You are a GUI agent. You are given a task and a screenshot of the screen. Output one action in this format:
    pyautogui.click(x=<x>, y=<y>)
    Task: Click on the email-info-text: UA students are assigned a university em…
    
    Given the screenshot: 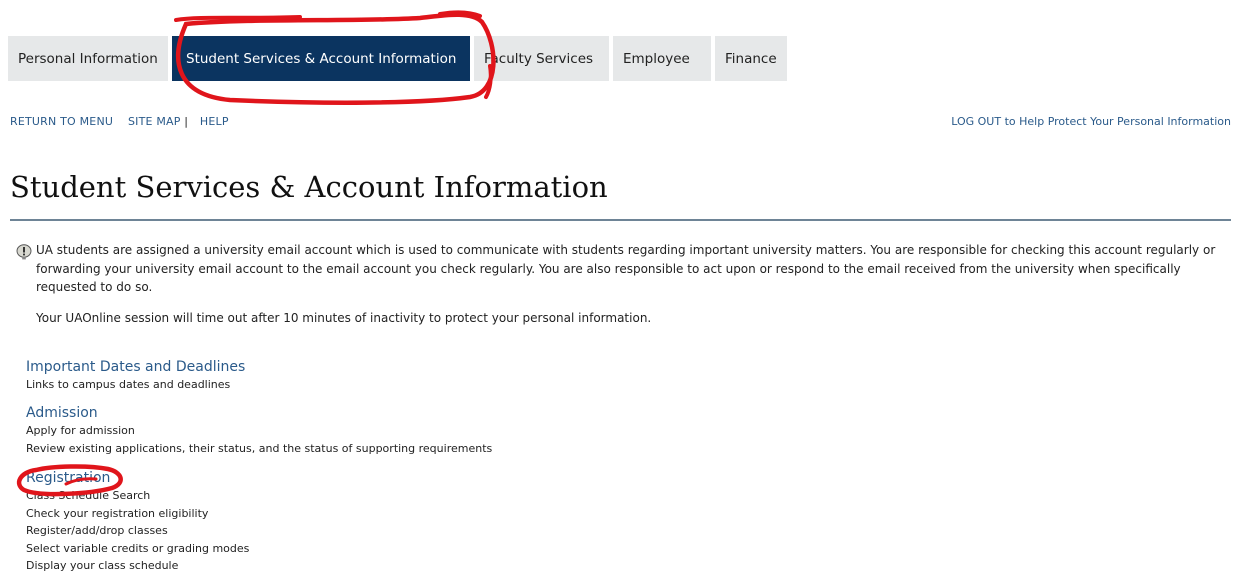 What is the action you would take?
    pyautogui.click(x=626, y=268)
    